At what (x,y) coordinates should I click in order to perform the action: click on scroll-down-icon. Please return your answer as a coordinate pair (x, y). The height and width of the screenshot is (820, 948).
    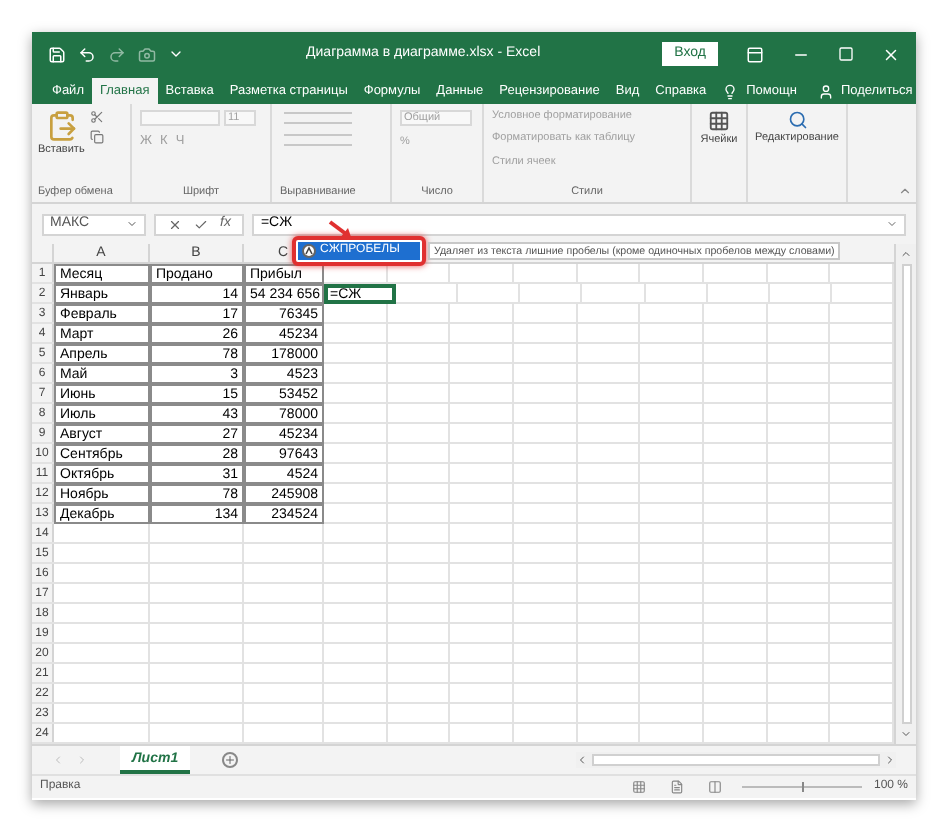
    Looking at the image, I should click on (906, 734).